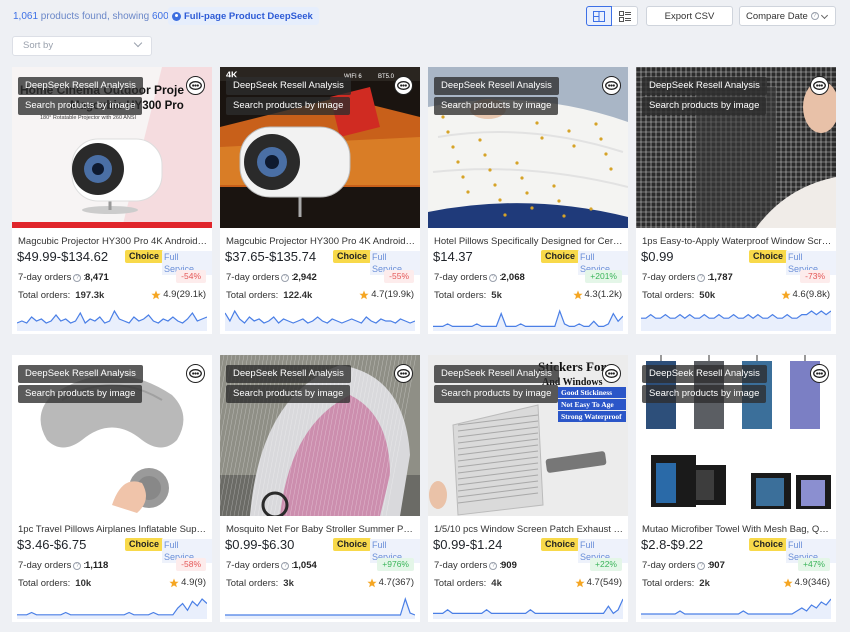  What do you see at coordinates (392, 294) in the screenshot?
I see `rating-value: 4.7(19.9k)` at bounding box center [392, 294].